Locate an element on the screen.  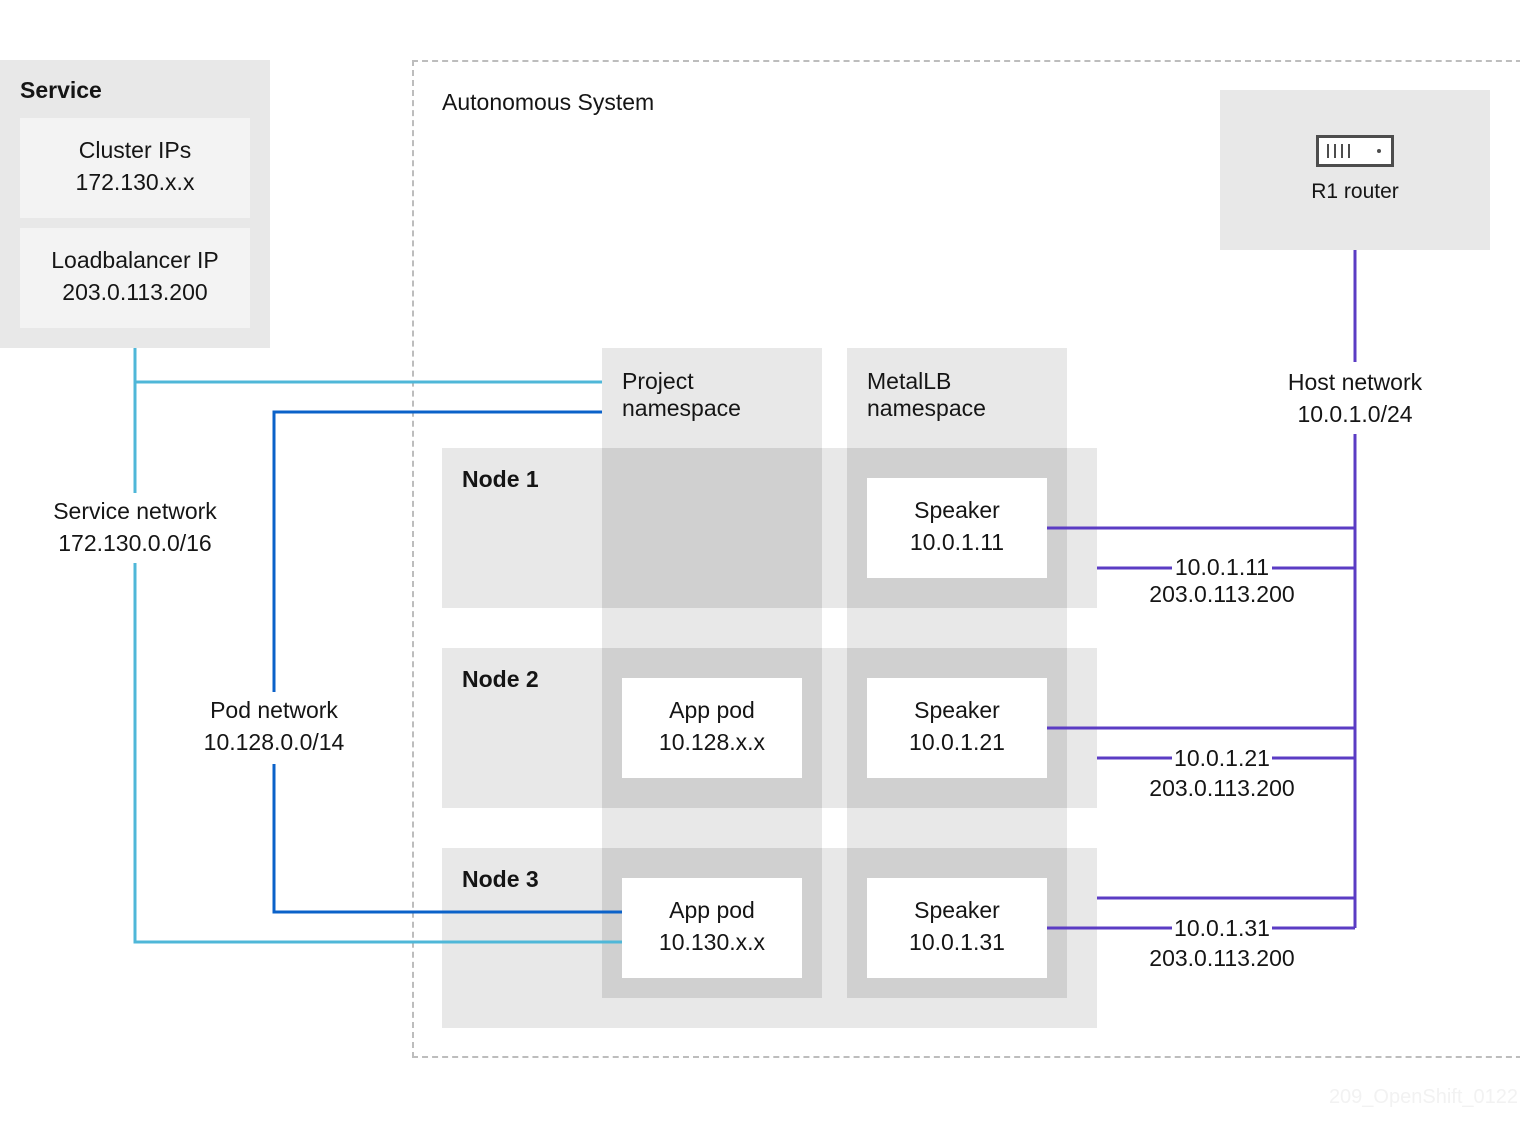
route-label-node-3: 10.0.1.31 203.0.113.200 is located at coordinates (1222, 943).